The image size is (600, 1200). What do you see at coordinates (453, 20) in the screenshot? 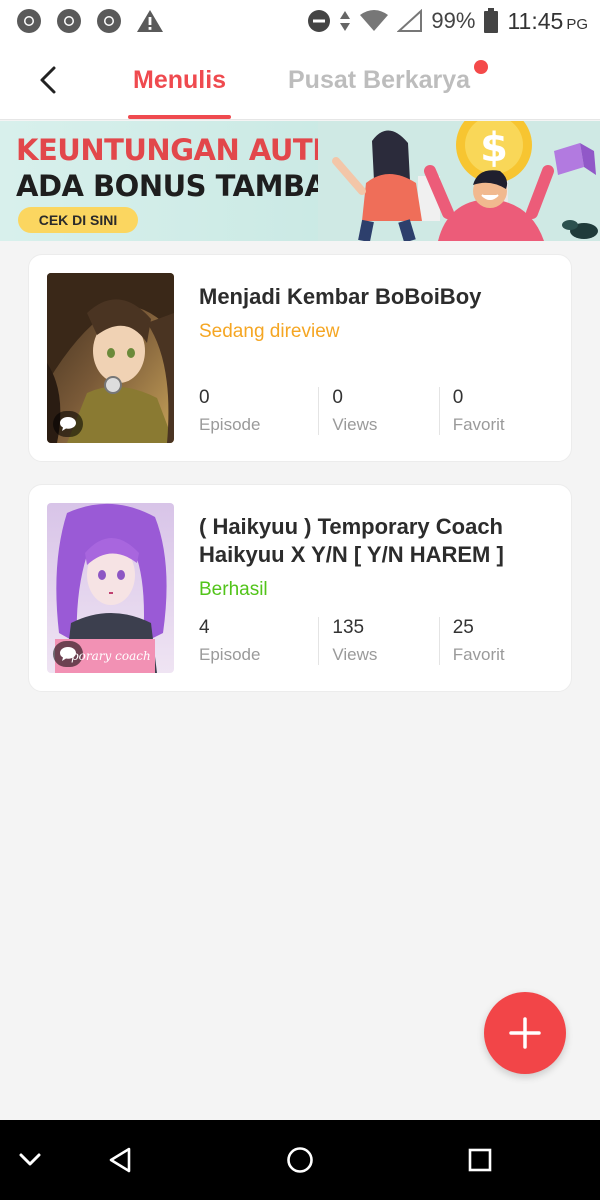
I see `battery-percent: 99%` at bounding box center [453, 20].